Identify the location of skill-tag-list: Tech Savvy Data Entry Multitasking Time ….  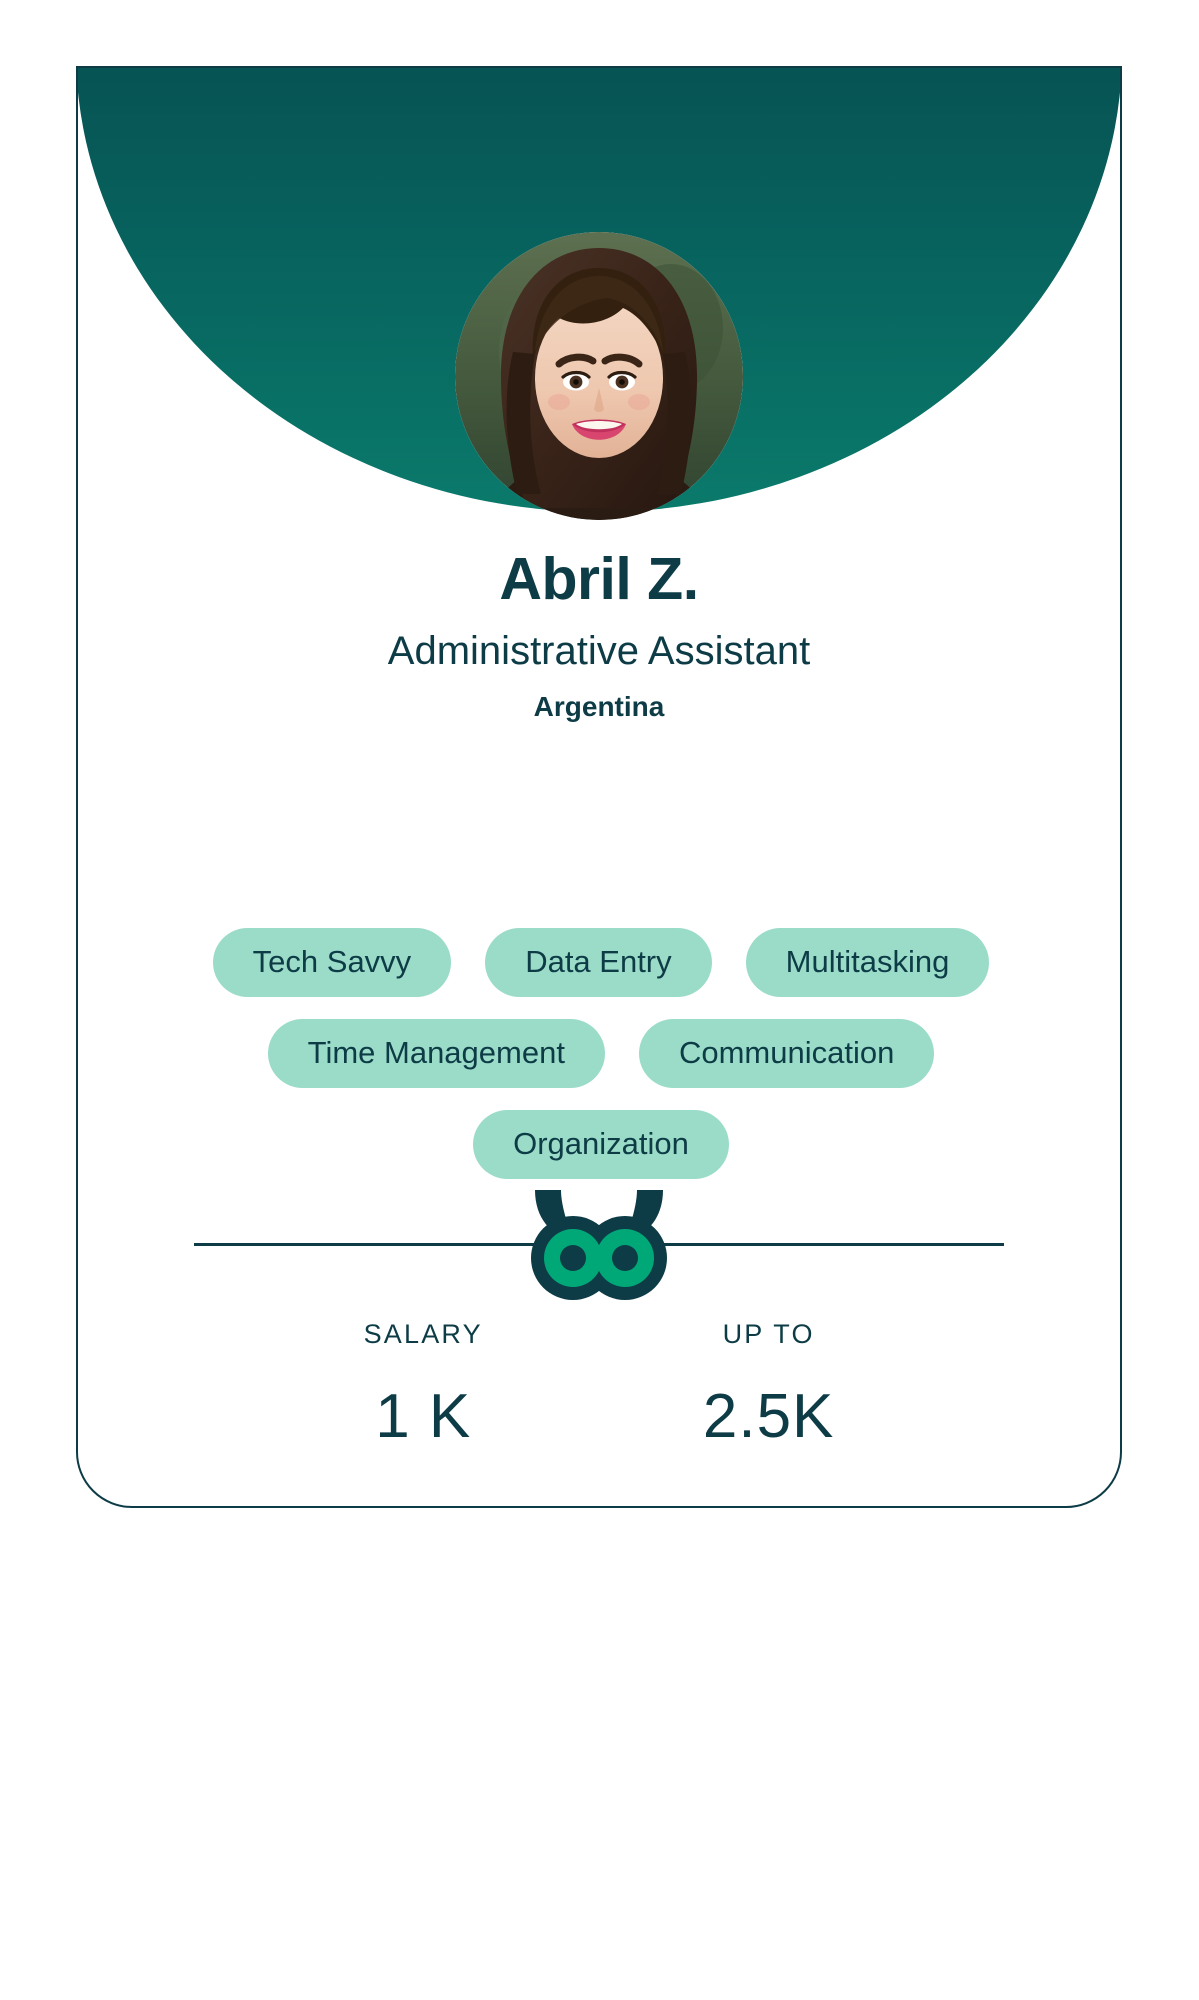
(601, 1053).